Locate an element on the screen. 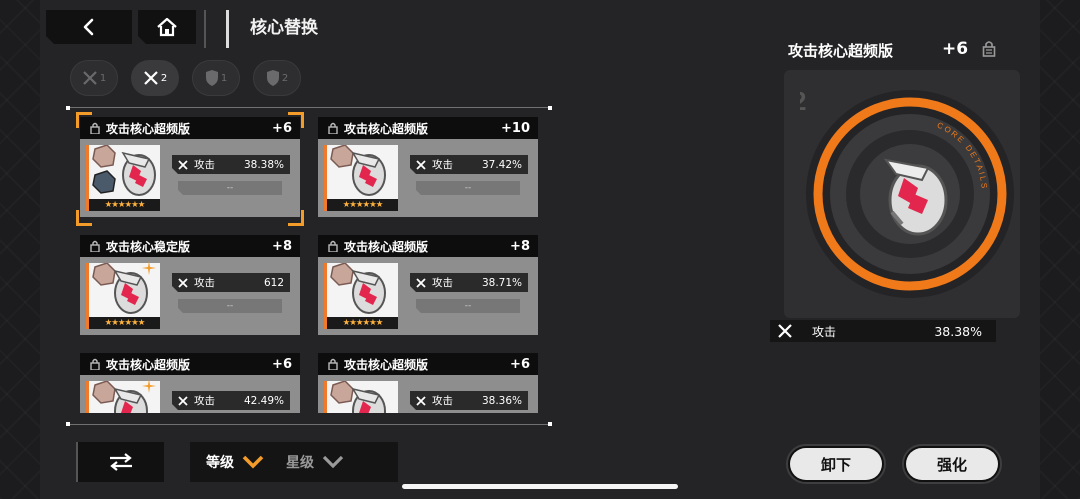 The width and height of the screenshot is (1080, 499). filter-attack-1: 1 is located at coordinates (94, 78).